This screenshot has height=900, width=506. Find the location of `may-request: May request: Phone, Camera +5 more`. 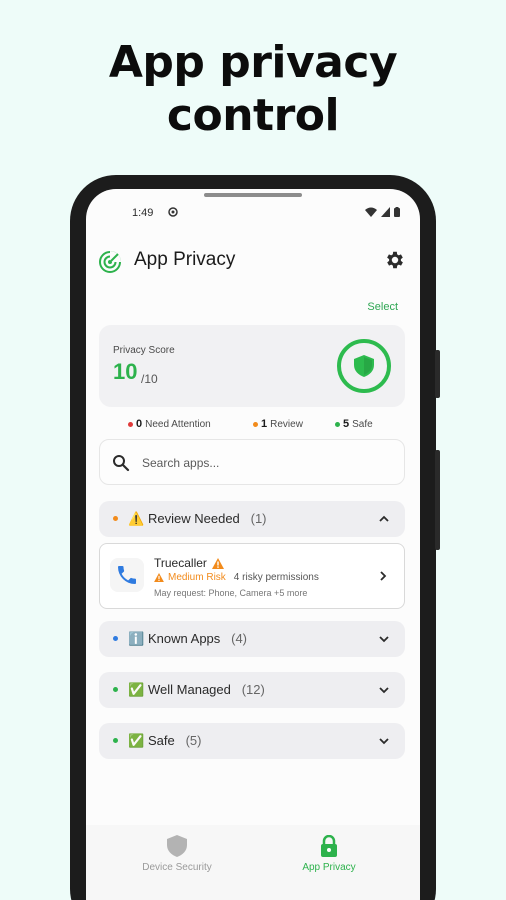

may-request: May request: Phone, Camera +5 more is located at coordinates (231, 593).